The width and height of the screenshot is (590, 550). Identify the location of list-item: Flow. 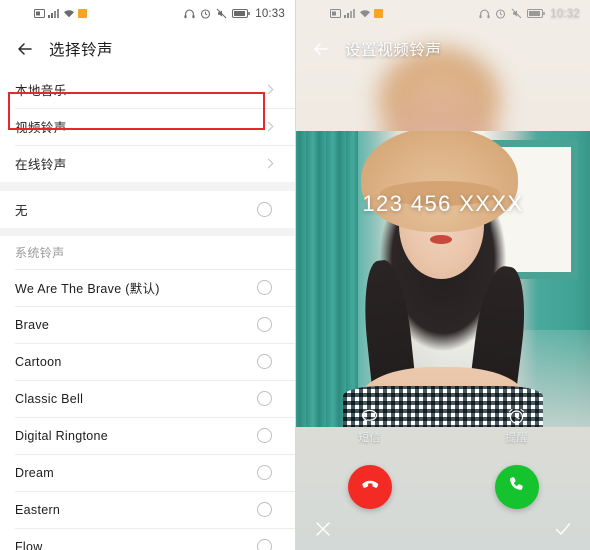
(147, 539).